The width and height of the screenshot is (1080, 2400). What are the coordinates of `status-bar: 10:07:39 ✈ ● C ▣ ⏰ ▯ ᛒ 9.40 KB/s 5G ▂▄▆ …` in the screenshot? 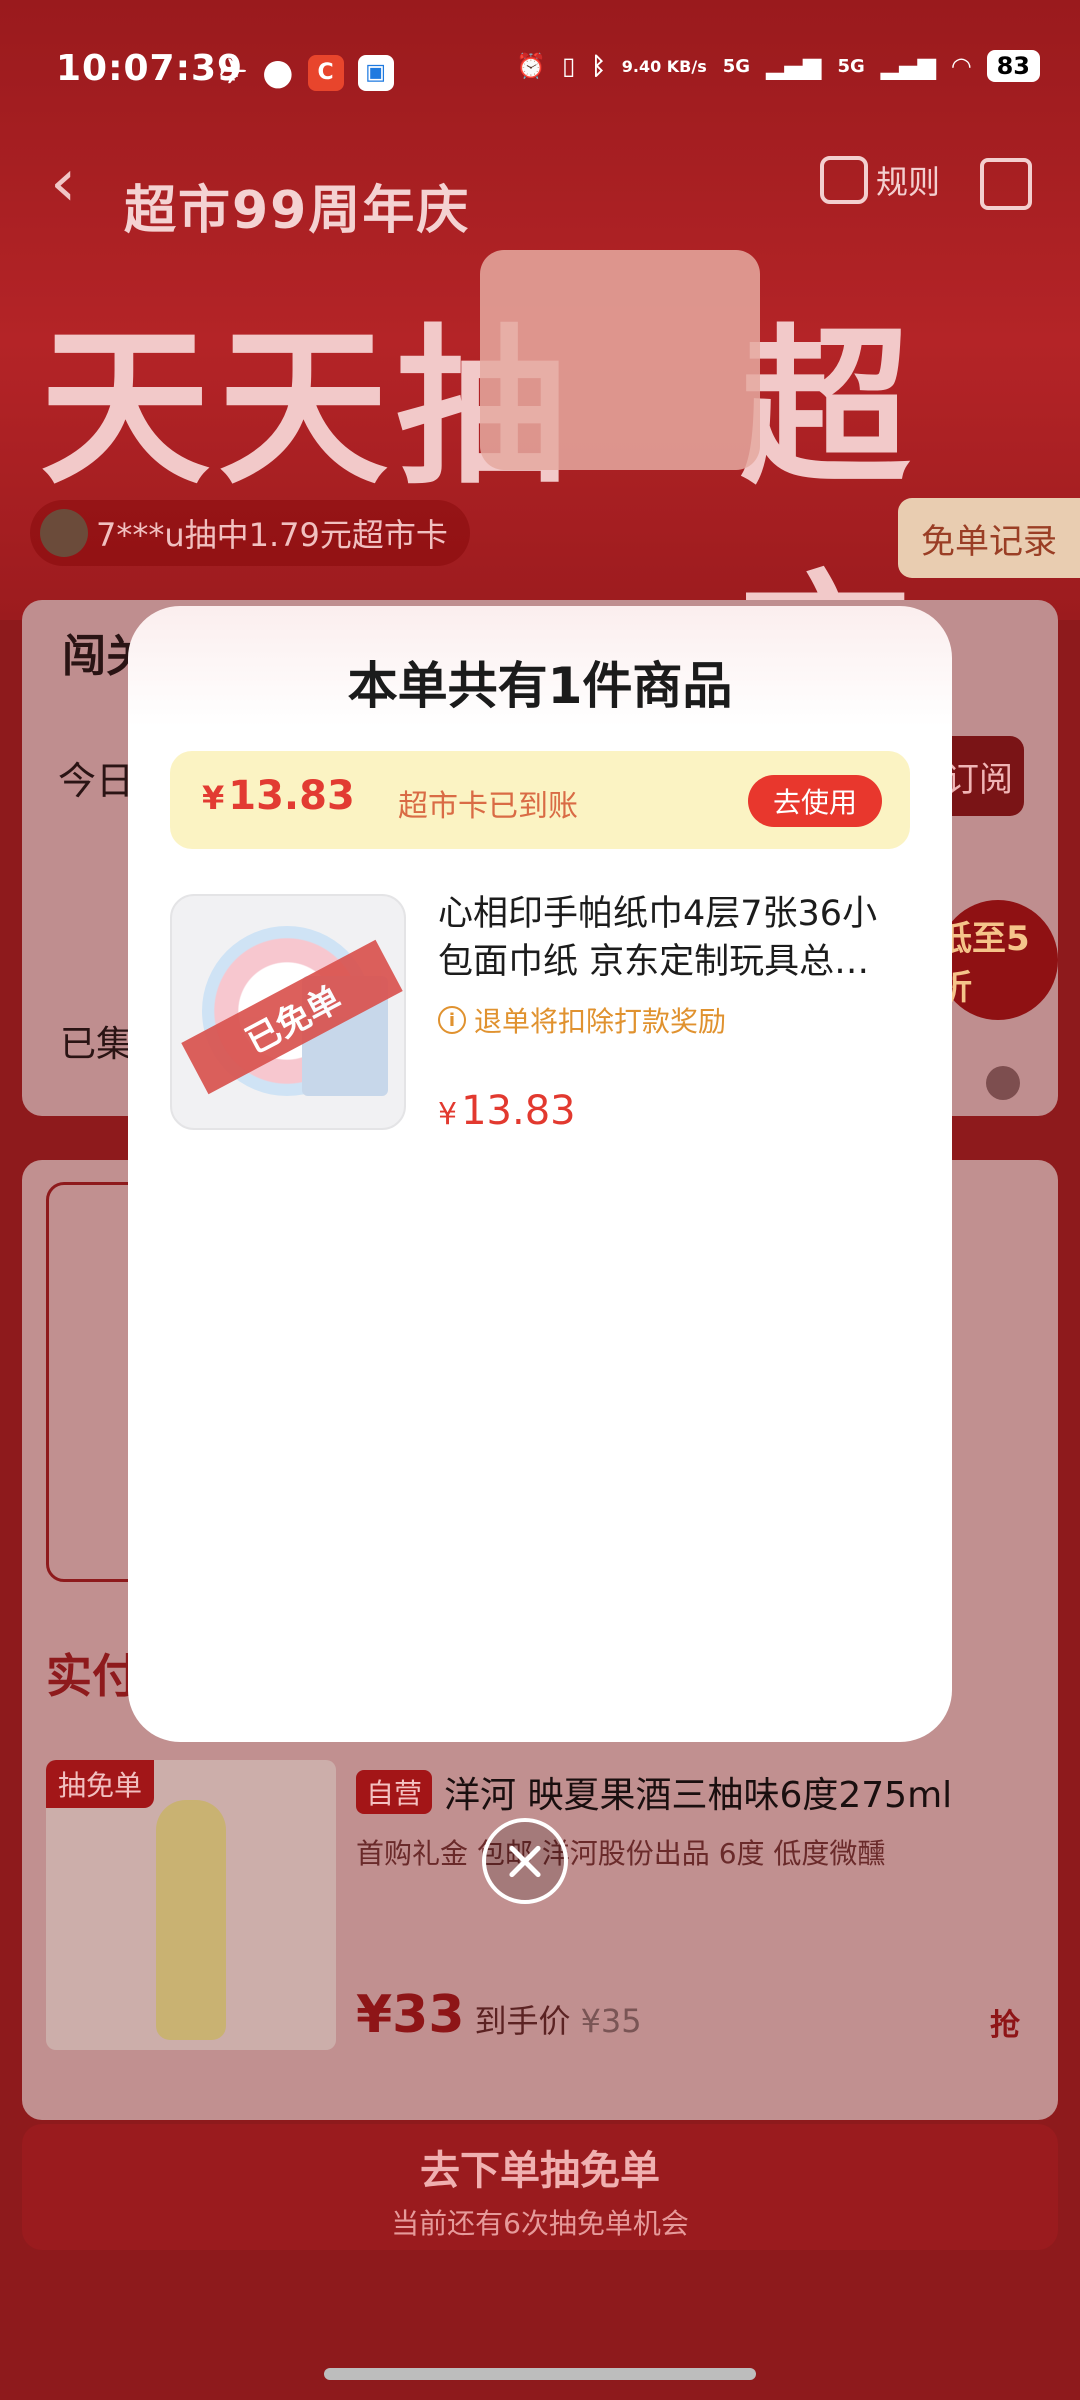 It's located at (540, 70).